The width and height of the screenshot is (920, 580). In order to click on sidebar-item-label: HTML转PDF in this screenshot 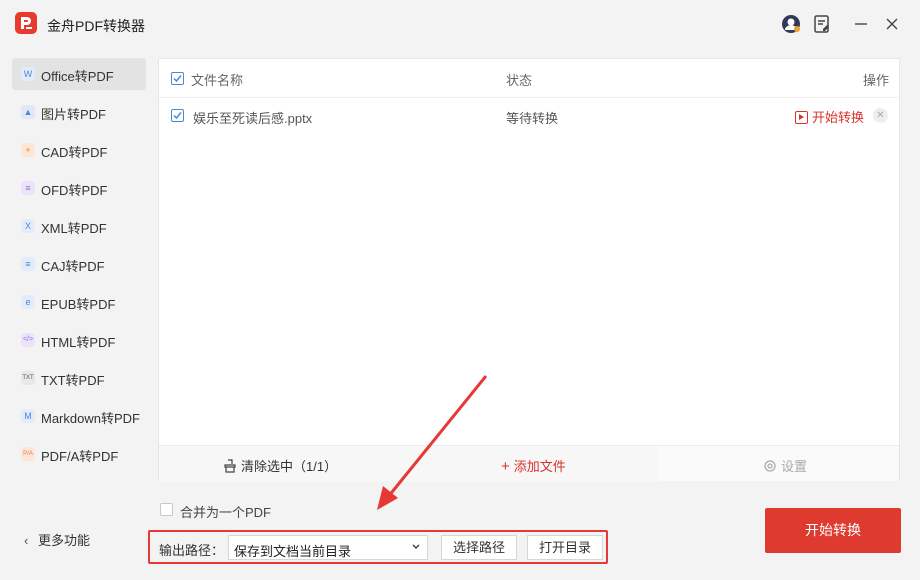, I will do `click(78, 342)`.